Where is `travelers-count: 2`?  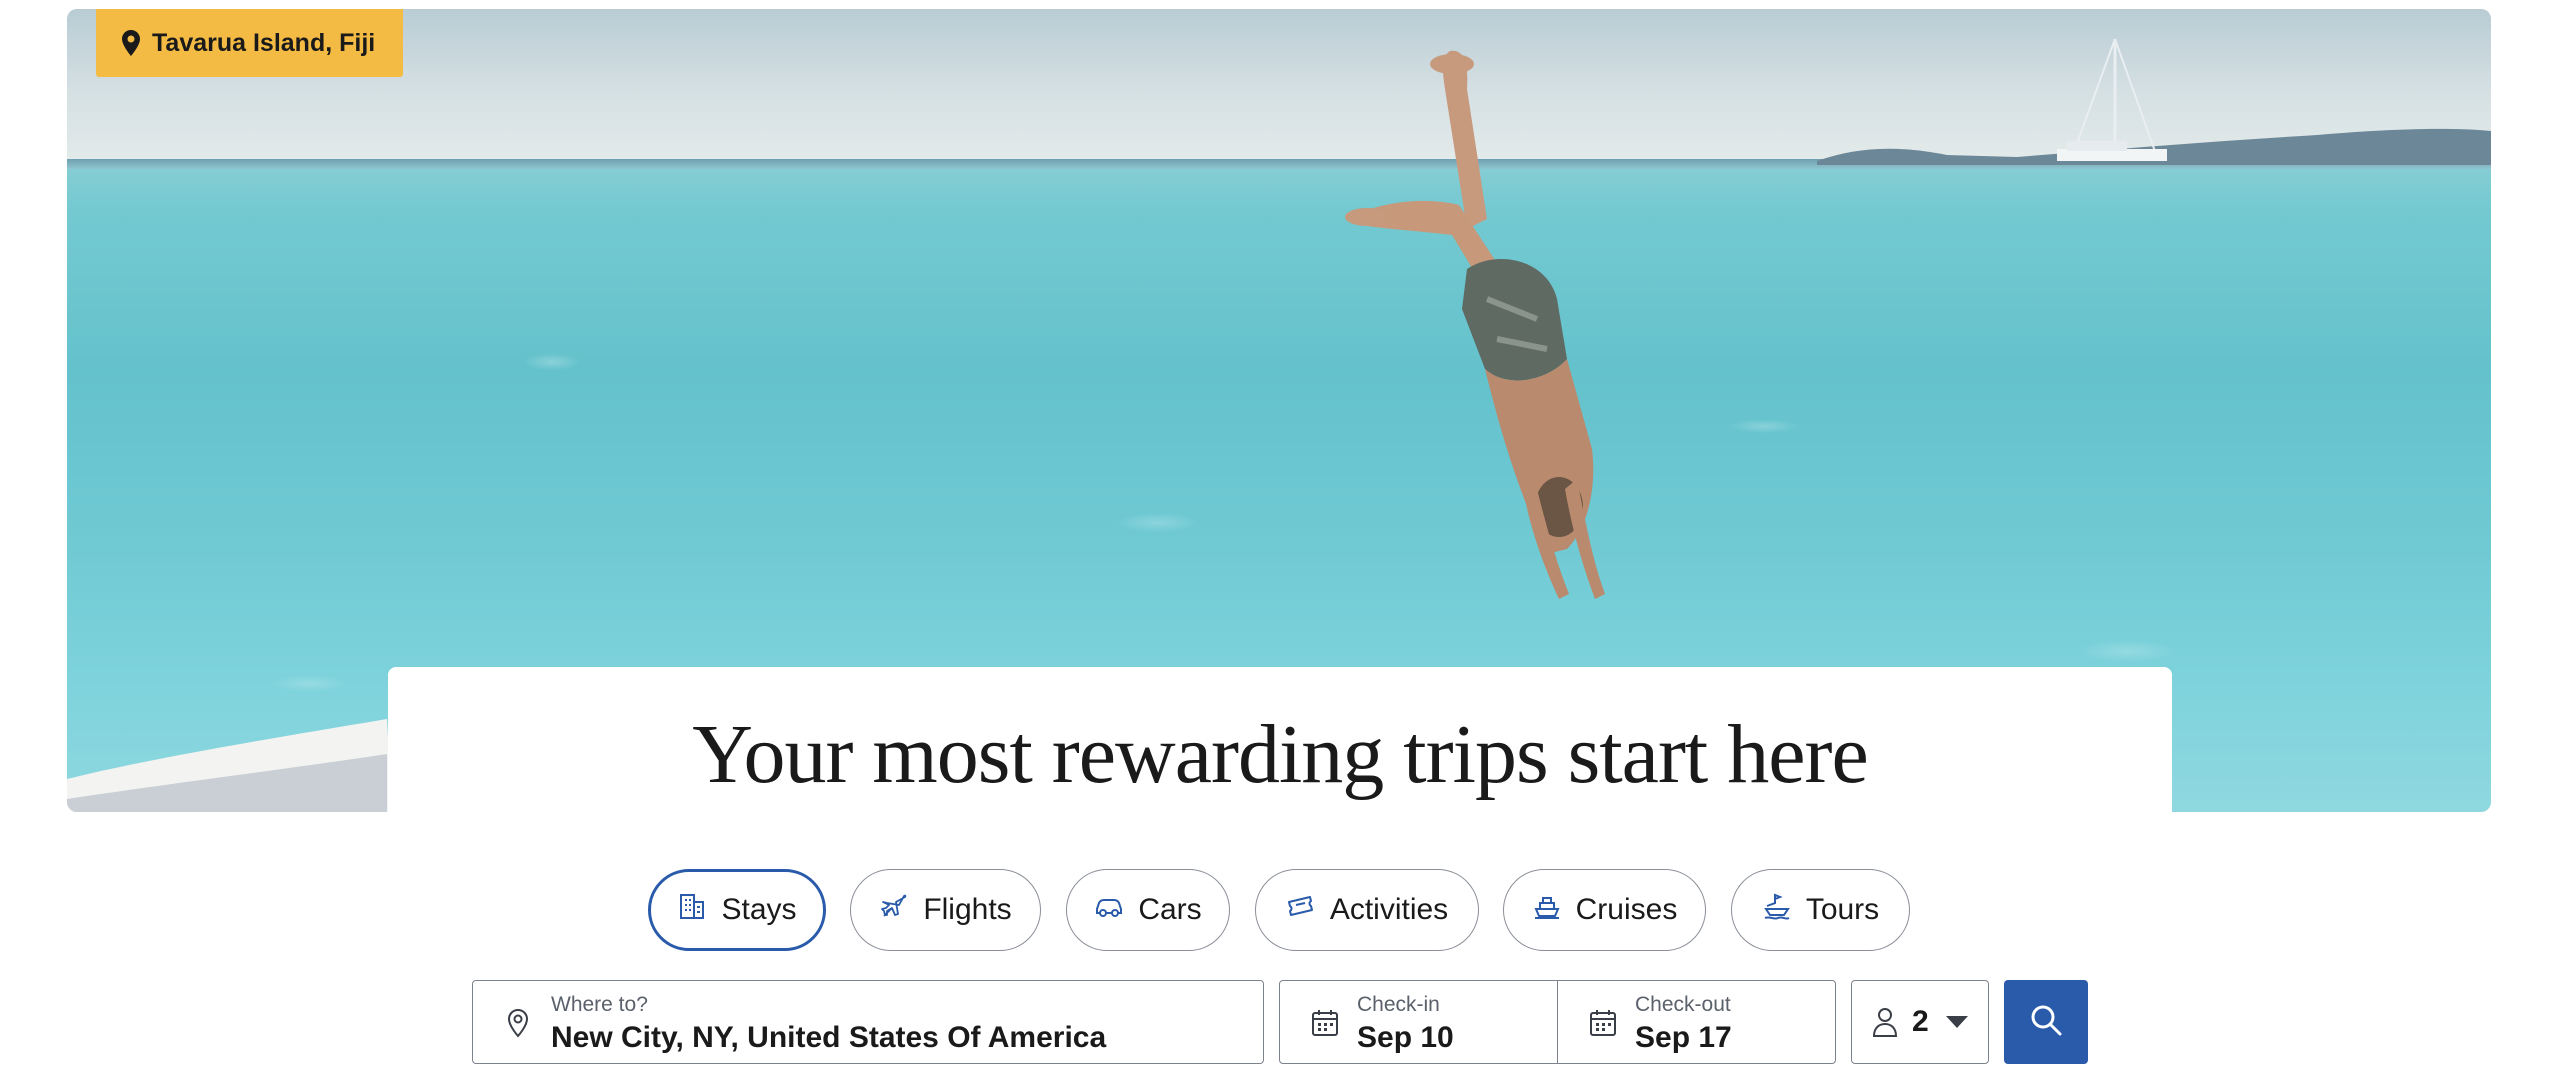
travelers-count: 2 is located at coordinates (1920, 1021).